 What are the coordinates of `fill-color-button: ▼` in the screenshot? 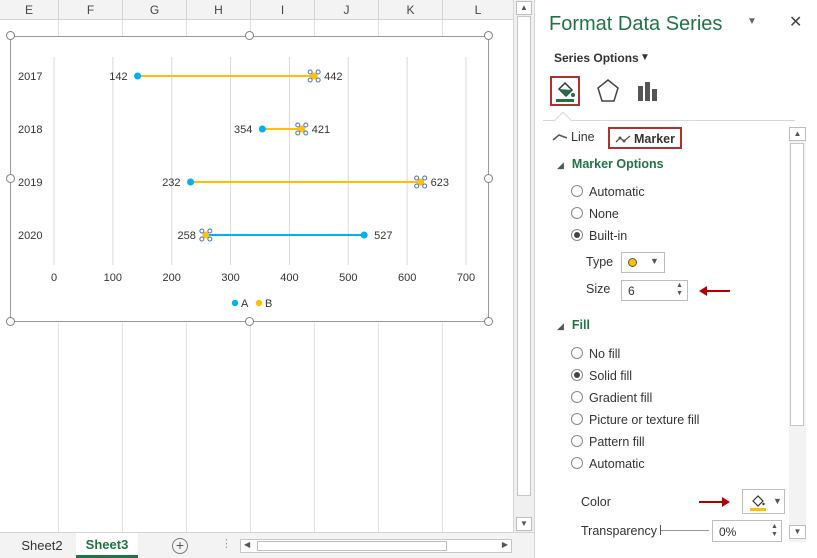 It's located at (763, 501).